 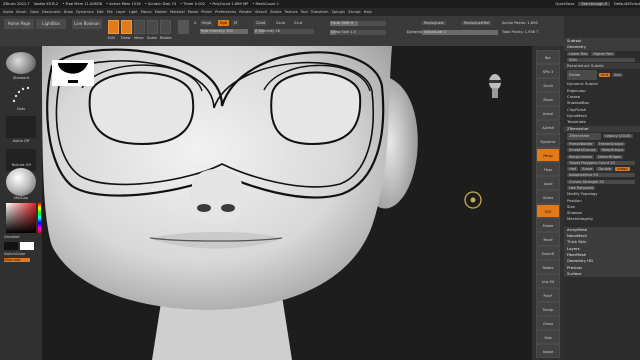 What do you see at coordinates (548, 169) in the screenshot?
I see `shelf-floor-button: Floor` at bounding box center [548, 169].